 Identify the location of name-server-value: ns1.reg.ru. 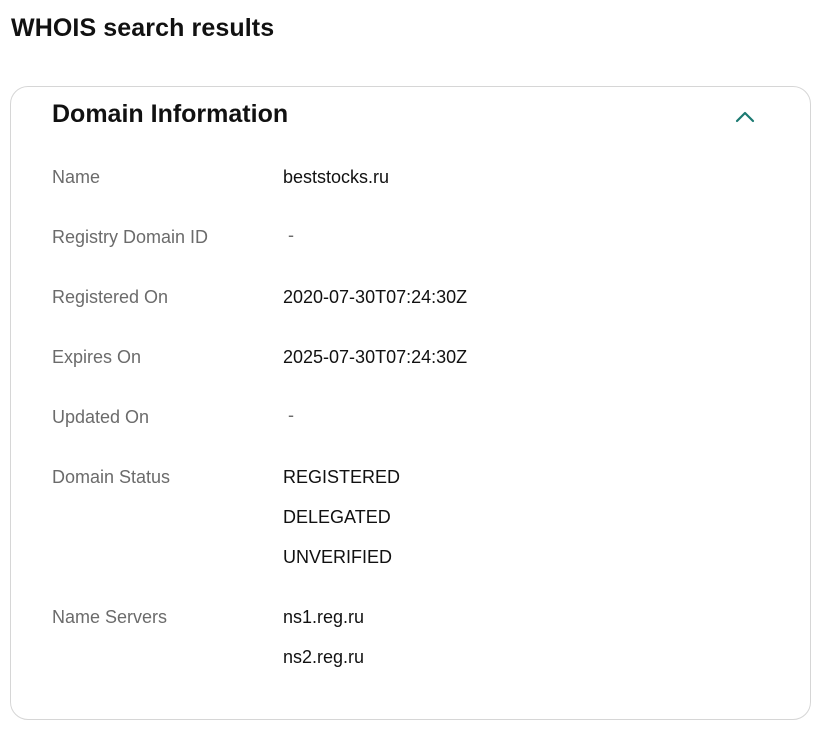
(324, 617).